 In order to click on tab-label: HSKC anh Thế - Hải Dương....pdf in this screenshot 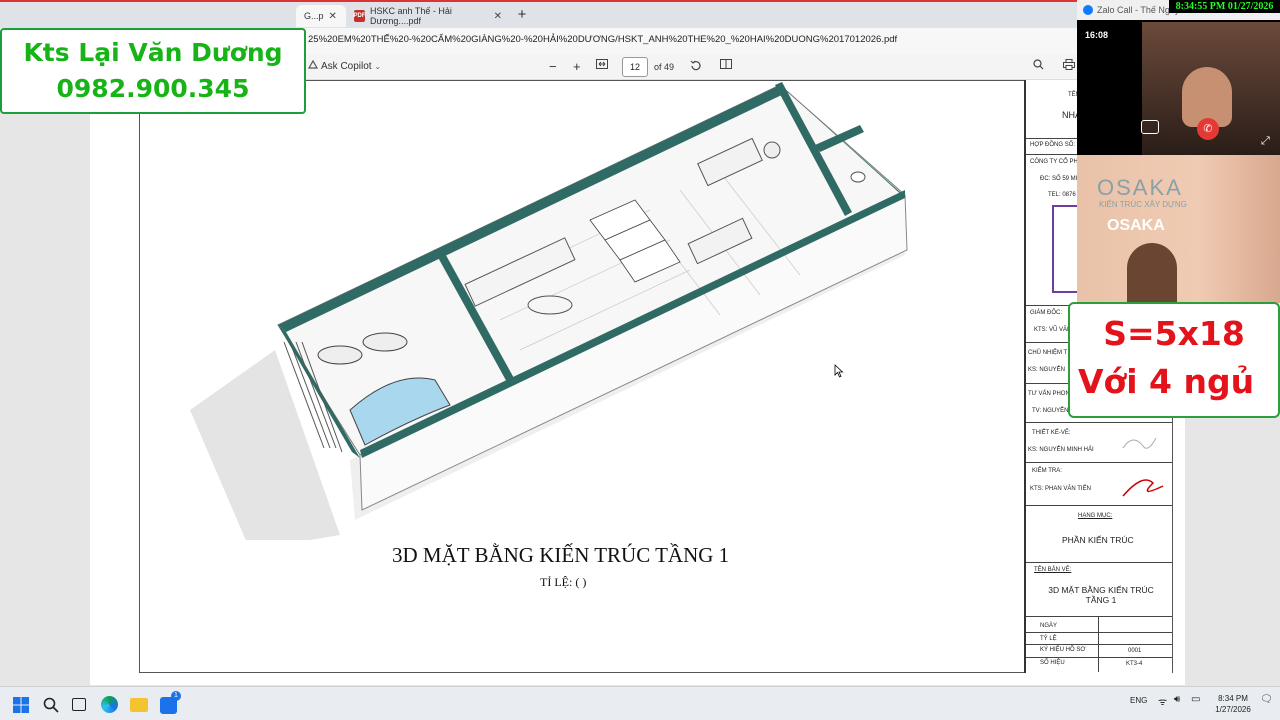, I will do `click(411, 16)`.